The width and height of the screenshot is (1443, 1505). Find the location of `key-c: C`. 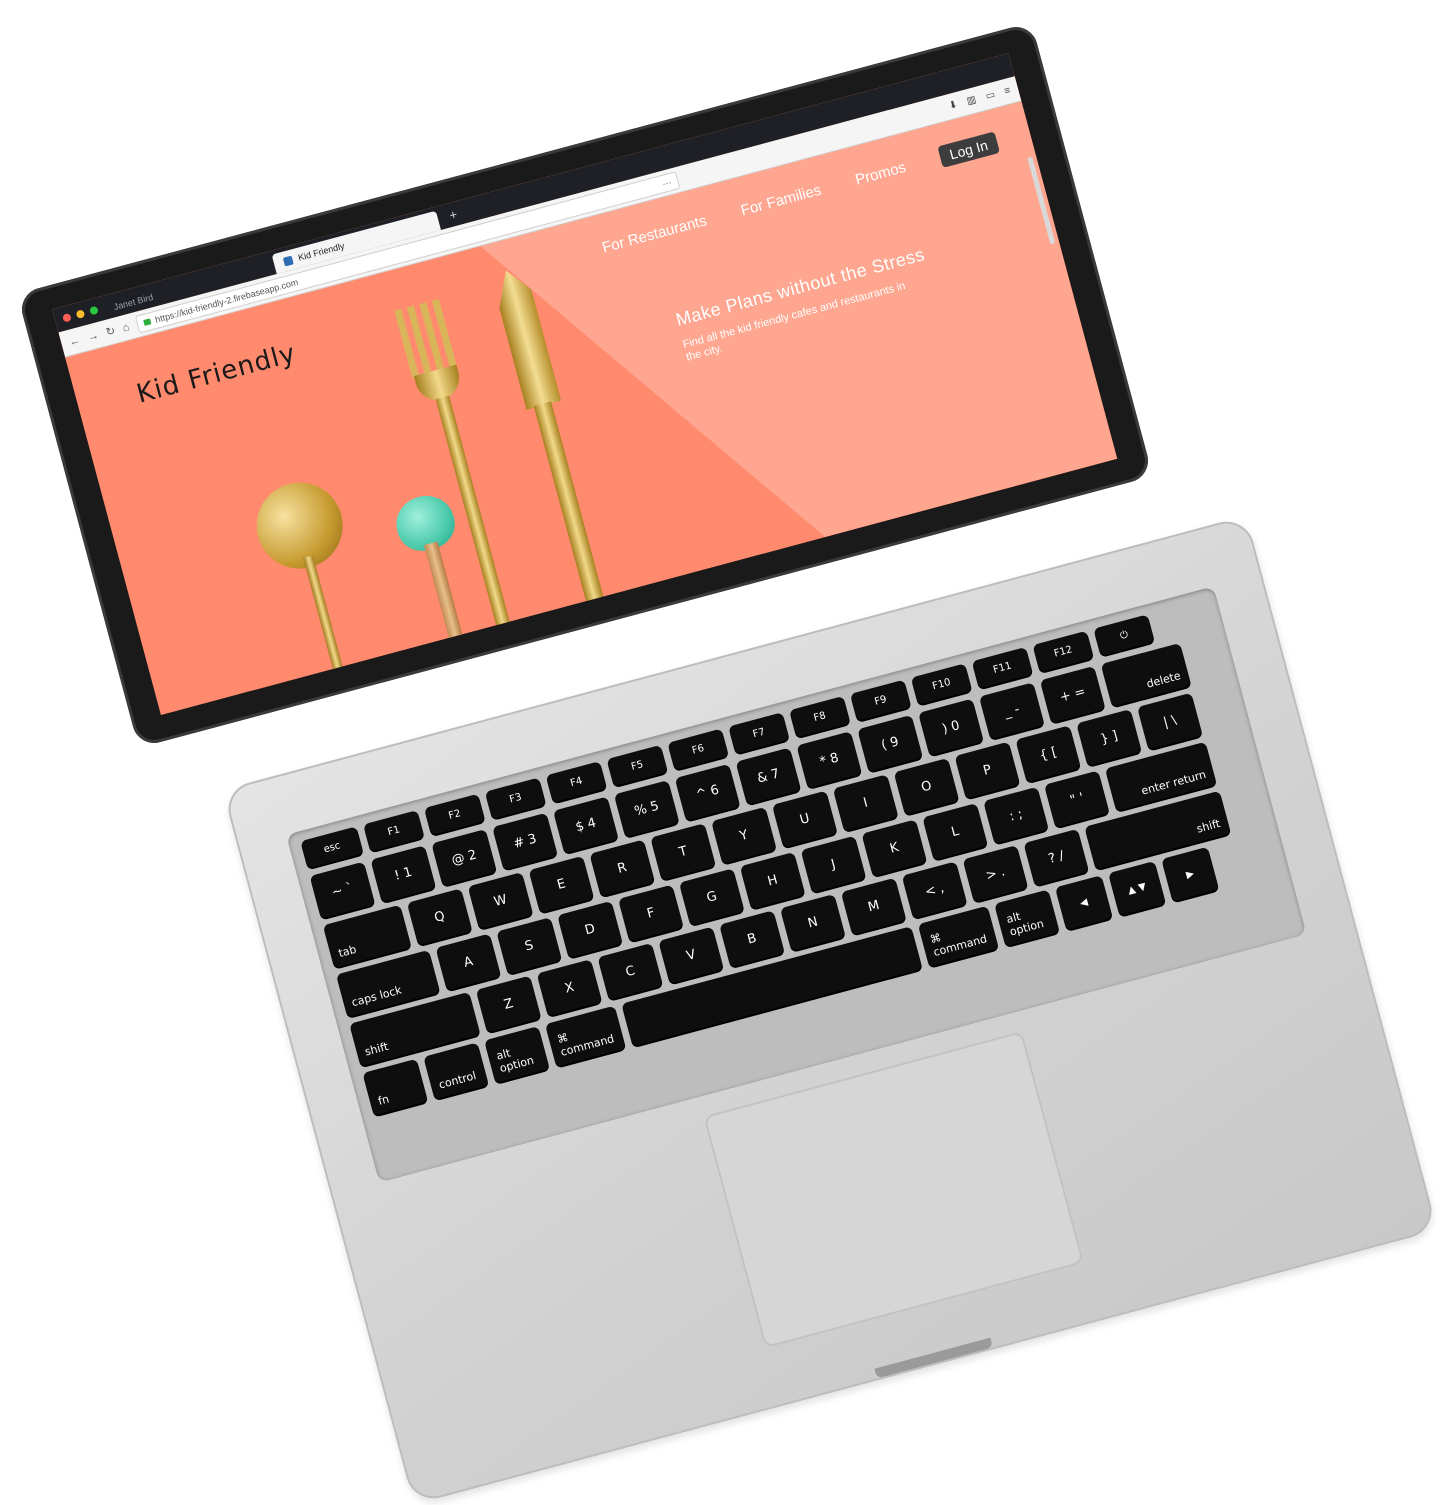

key-c: C is located at coordinates (630, 971).